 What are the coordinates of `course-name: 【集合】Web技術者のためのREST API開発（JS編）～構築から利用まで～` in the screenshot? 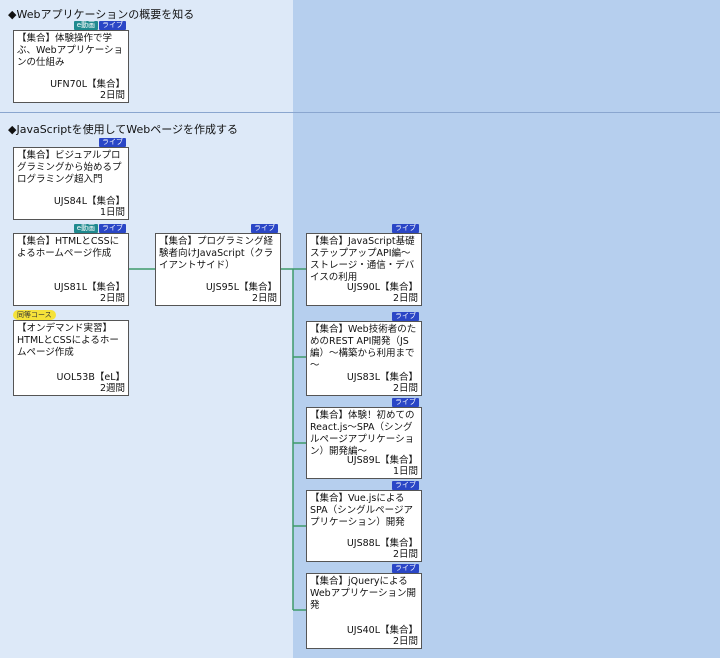 It's located at (363, 347).